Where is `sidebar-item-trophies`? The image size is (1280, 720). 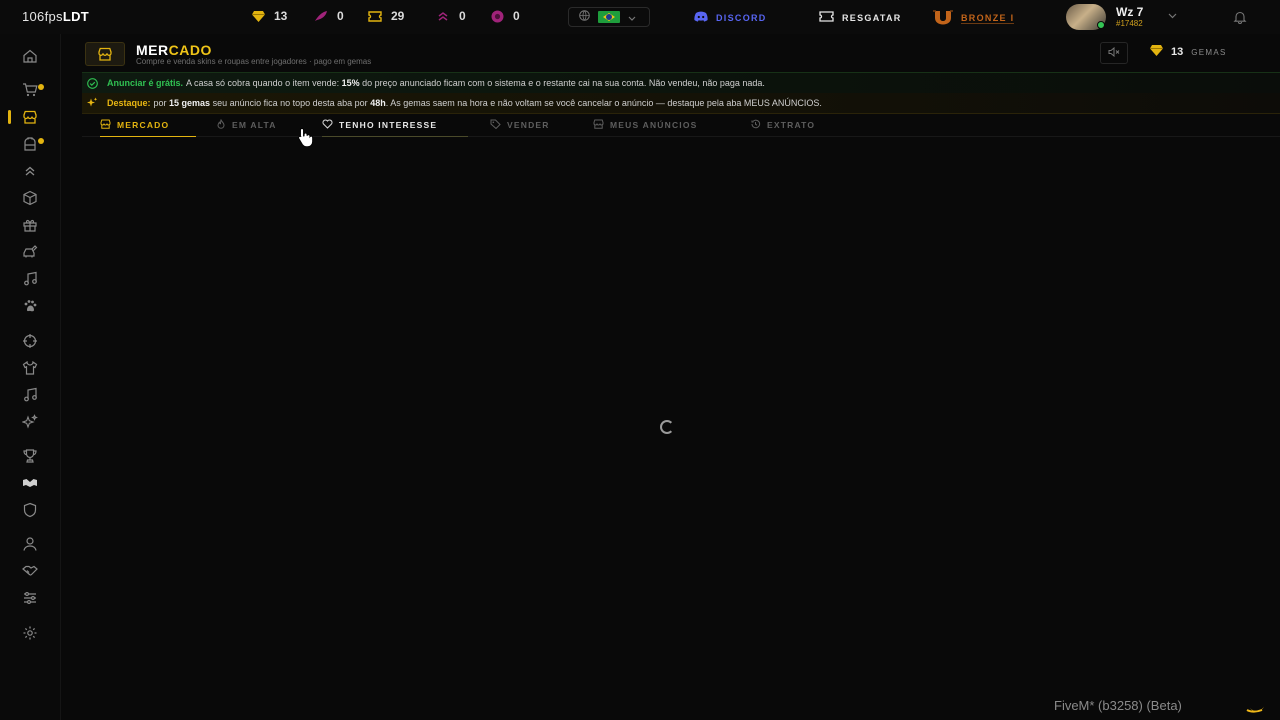
sidebar-item-trophies is located at coordinates (30, 456).